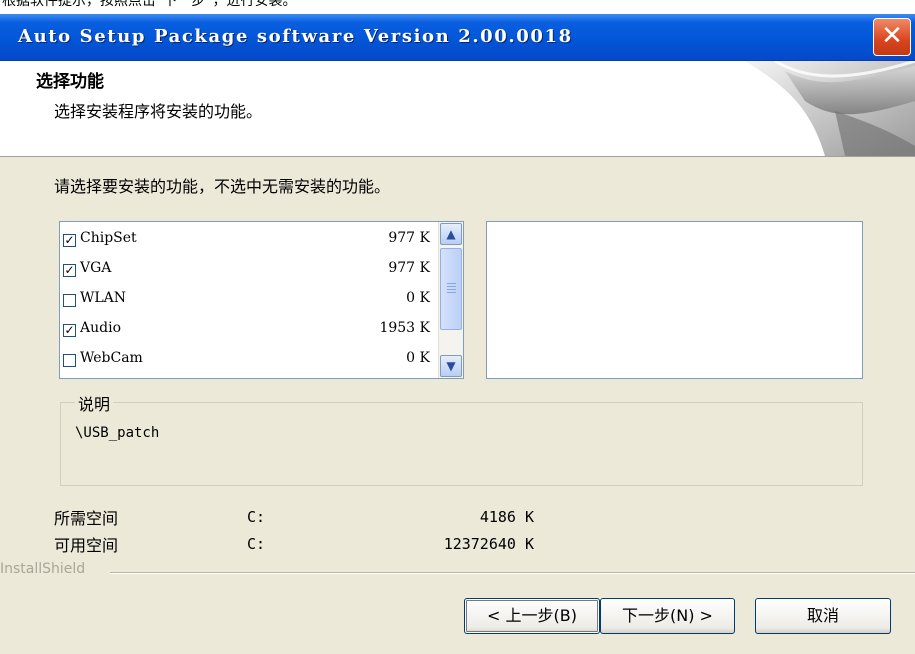  I want to click on feature-checkbox-webcam, so click(69, 360).